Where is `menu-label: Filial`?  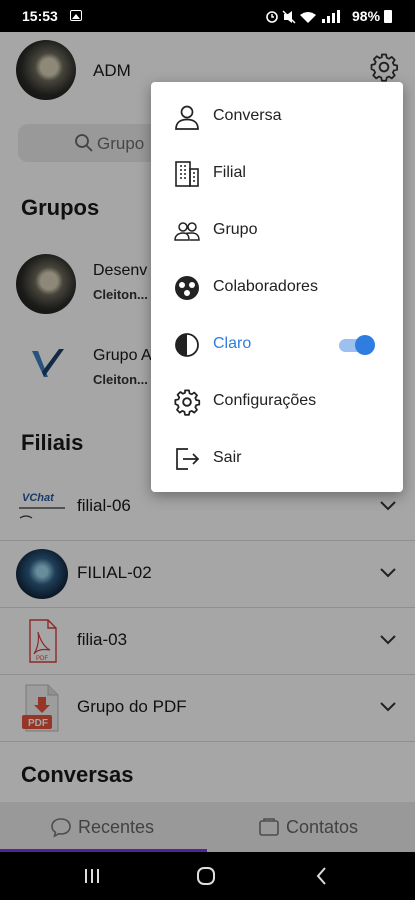 menu-label: Filial is located at coordinates (229, 172).